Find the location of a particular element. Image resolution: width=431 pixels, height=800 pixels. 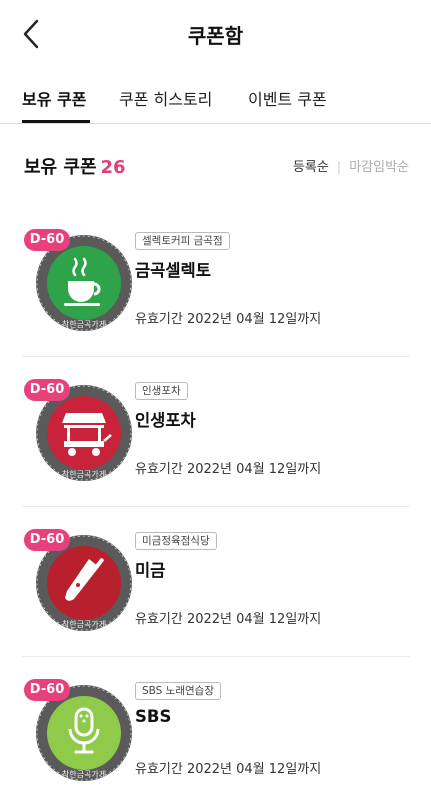

store-category-tag: 셀렉토커피 금곡점 is located at coordinates (182, 241).